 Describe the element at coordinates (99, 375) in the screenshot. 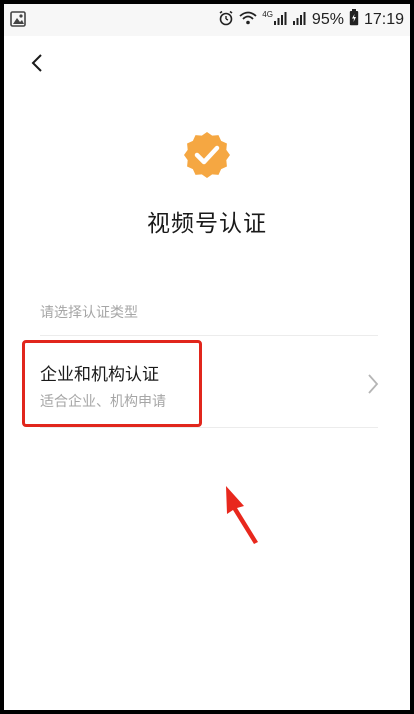

I see `option-title: 企业和机构认证` at that location.